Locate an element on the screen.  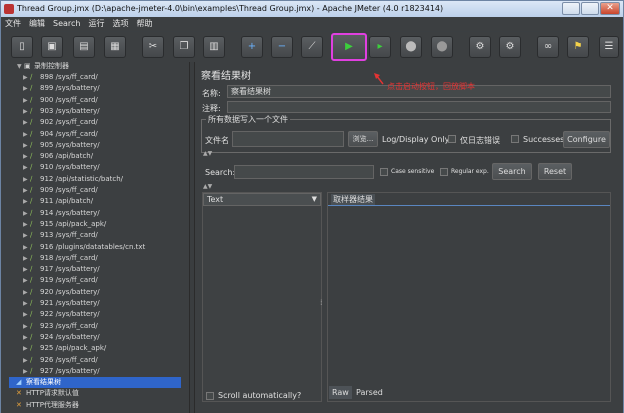
tree-item-view-results-tree: ◢ 察看结果树 is located at coordinates (95, 383).